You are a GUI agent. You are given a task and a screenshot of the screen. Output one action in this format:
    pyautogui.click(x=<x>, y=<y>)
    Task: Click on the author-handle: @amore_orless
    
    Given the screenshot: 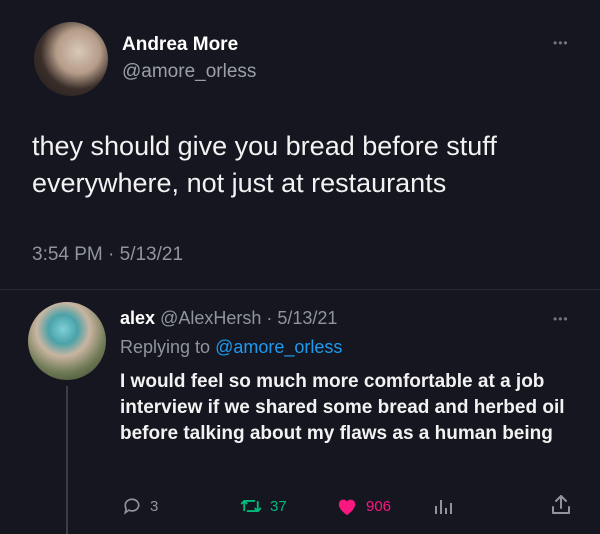 What is the action you would take?
    pyautogui.click(x=189, y=72)
    